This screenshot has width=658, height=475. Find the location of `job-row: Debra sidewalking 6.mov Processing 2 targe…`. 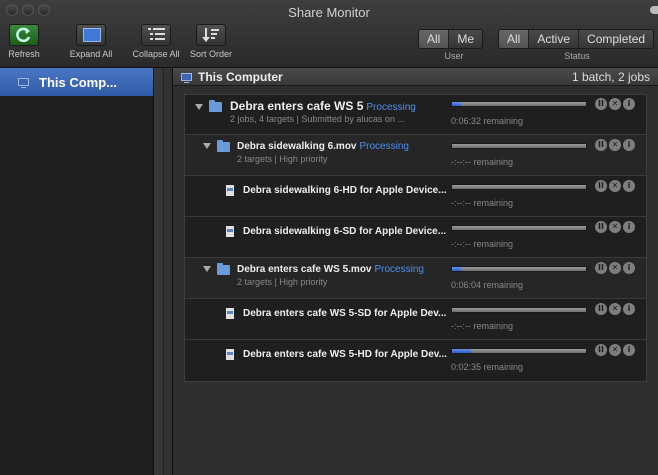

job-row: Debra sidewalking 6.mov Processing 2 targe… is located at coordinates (415, 155).